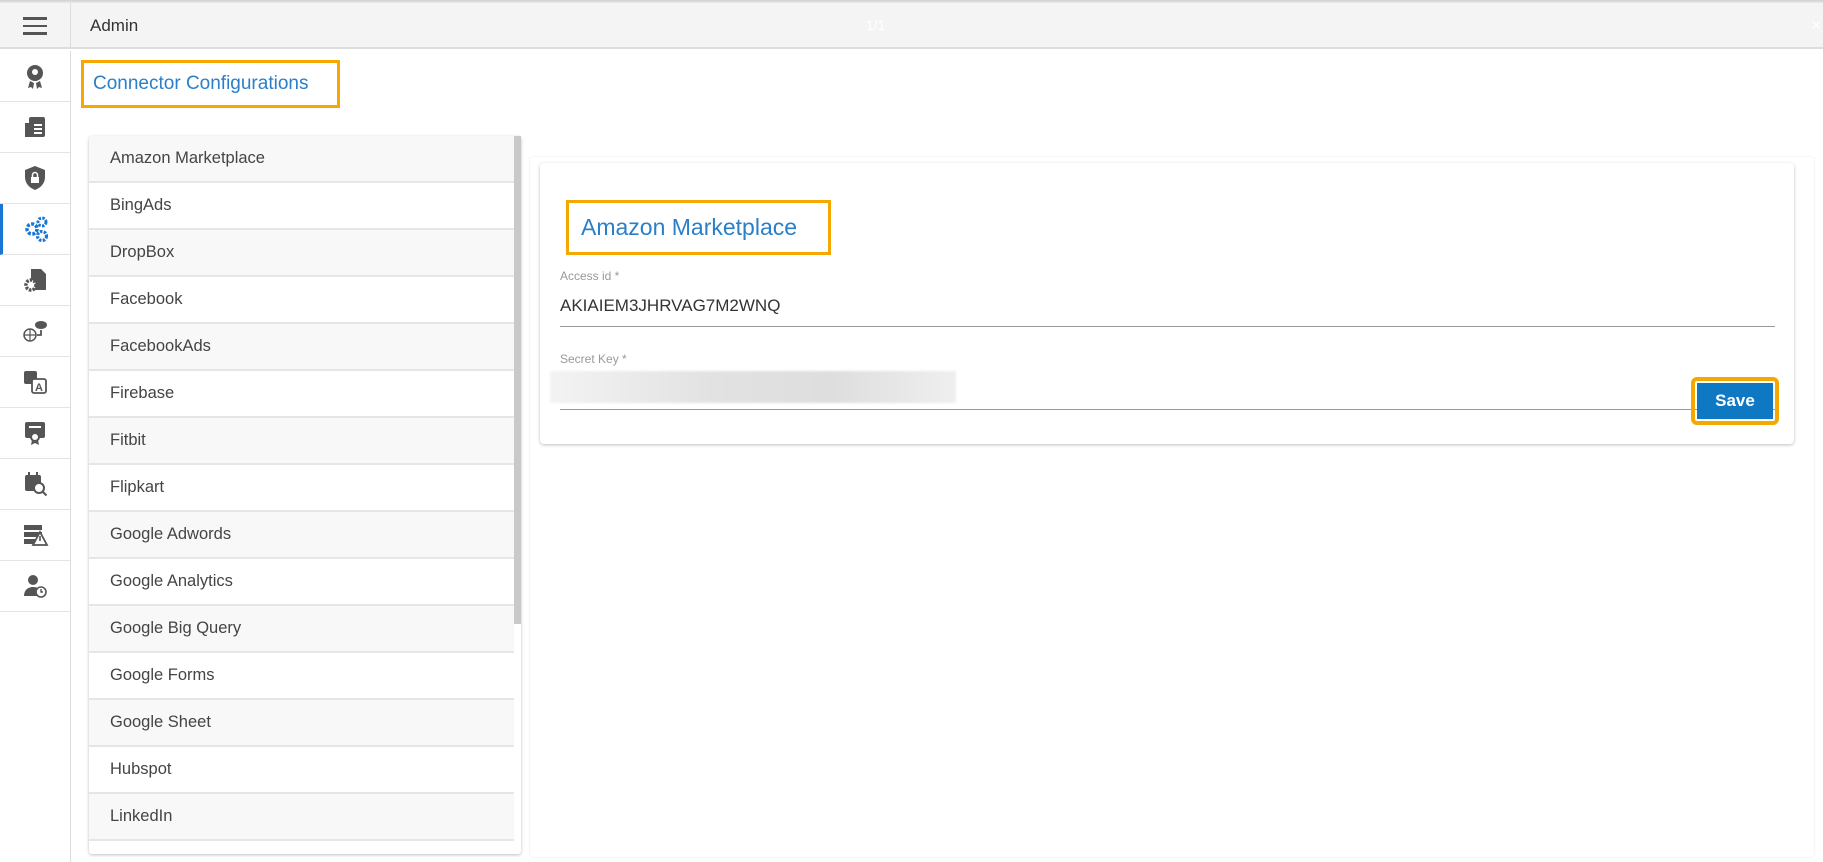 This screenshot has height=862, width=1823. I want to click on save-button-highlight: Save, so click(1735, 401).